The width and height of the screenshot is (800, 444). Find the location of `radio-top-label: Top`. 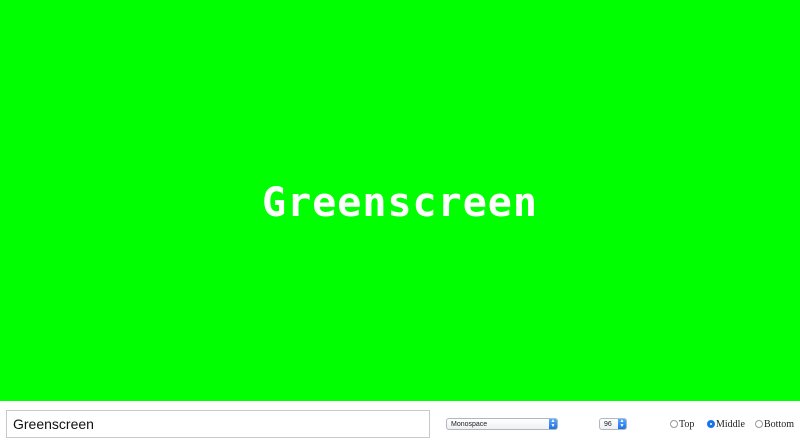

radio-top-label: Top is located at coordinates (687, 424).